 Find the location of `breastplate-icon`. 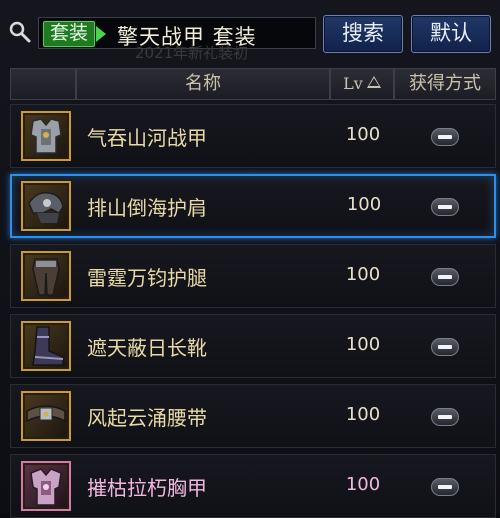

breastplate-icon is located at coordinates (46, 486).